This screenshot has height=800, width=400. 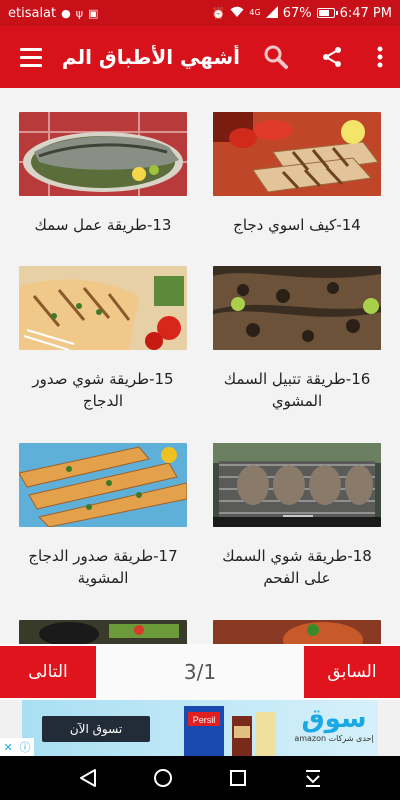 I want to click on ad-creative: تسوق الآن Persil سوق إحدى شركات amazon, so click(x=200, y=728).